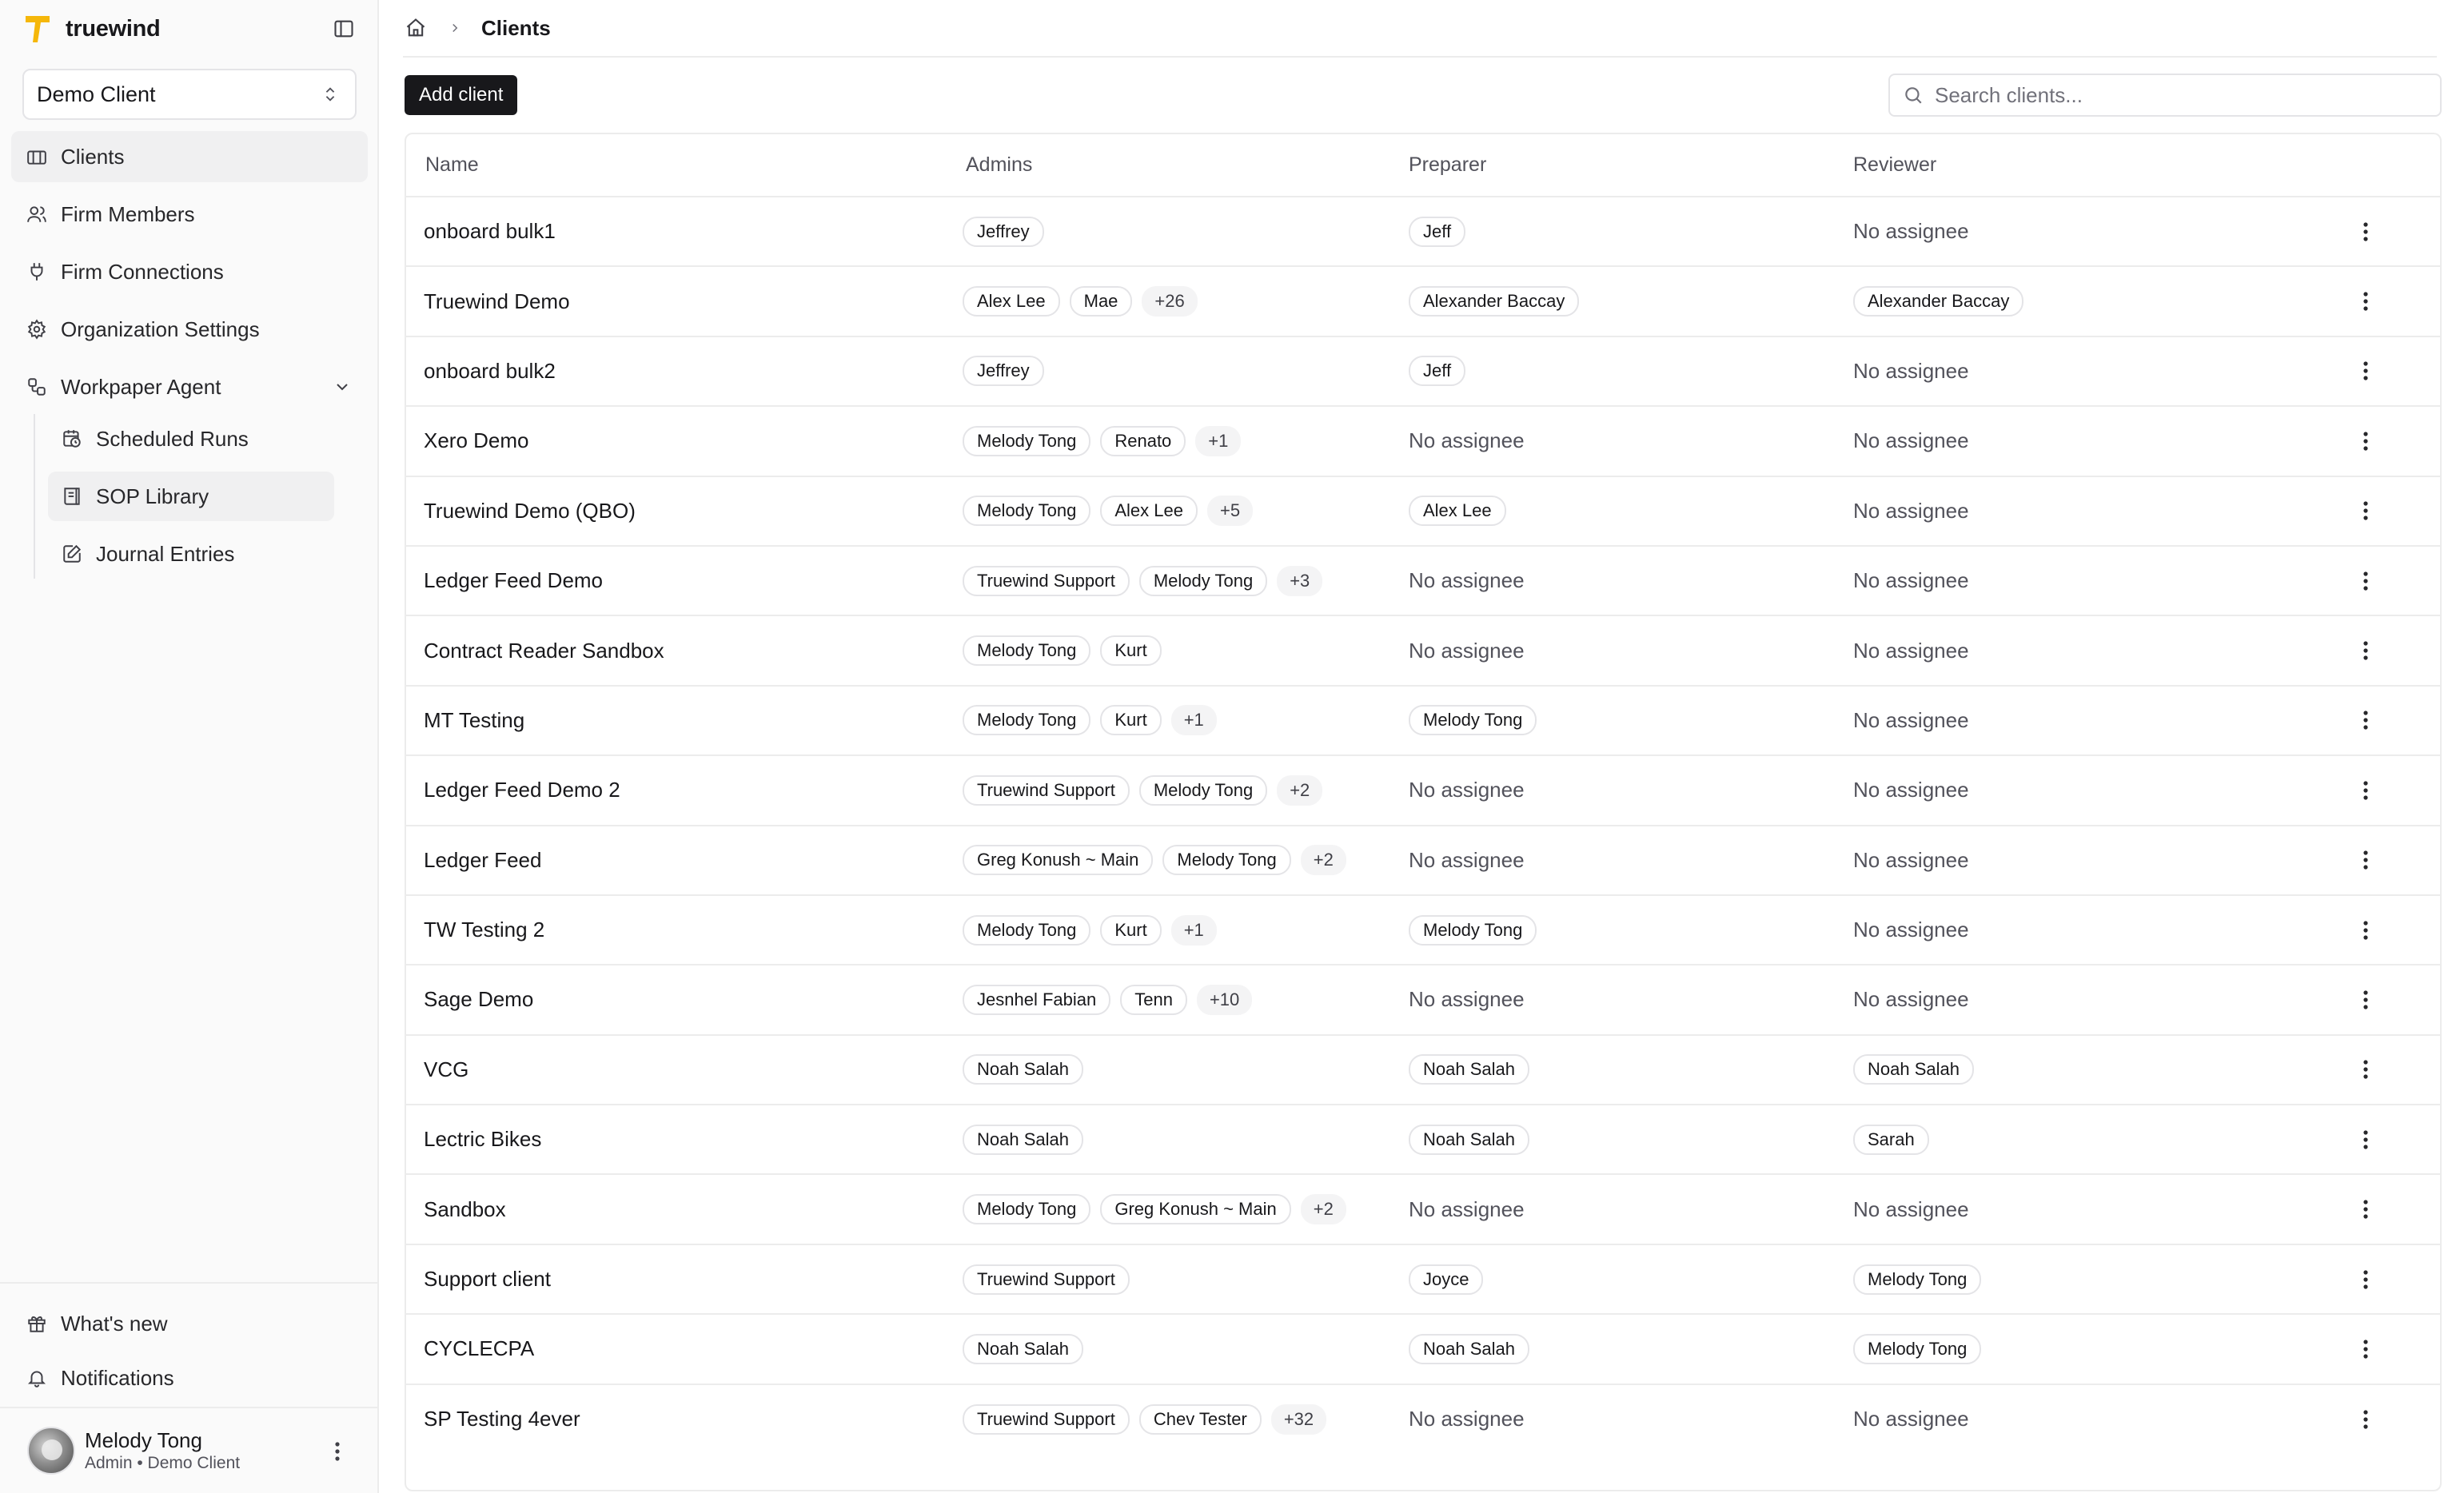 Image resolution: width=2464 pixels, height=1493 pixels. I want to click on nav-item-clients: Clients, so click(189, 156).